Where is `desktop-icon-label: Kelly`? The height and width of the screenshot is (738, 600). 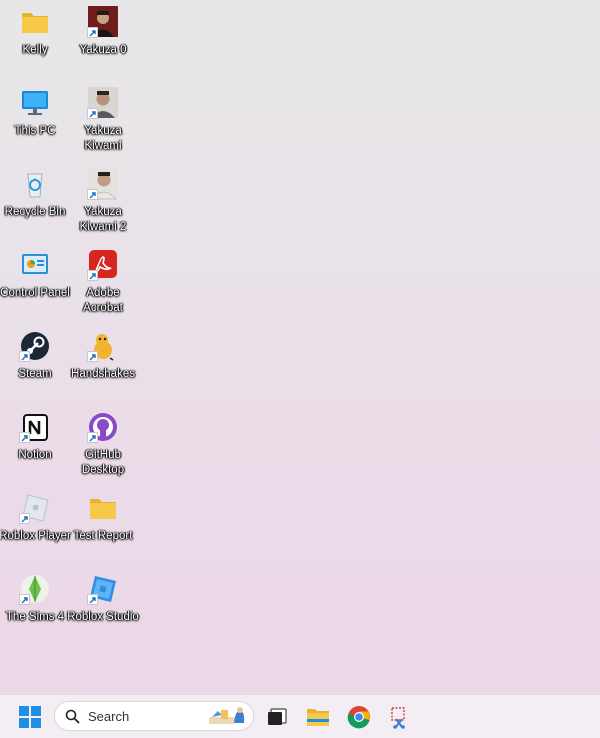 desktop-icon-label: Kelly is located at coordinates (35, 50).